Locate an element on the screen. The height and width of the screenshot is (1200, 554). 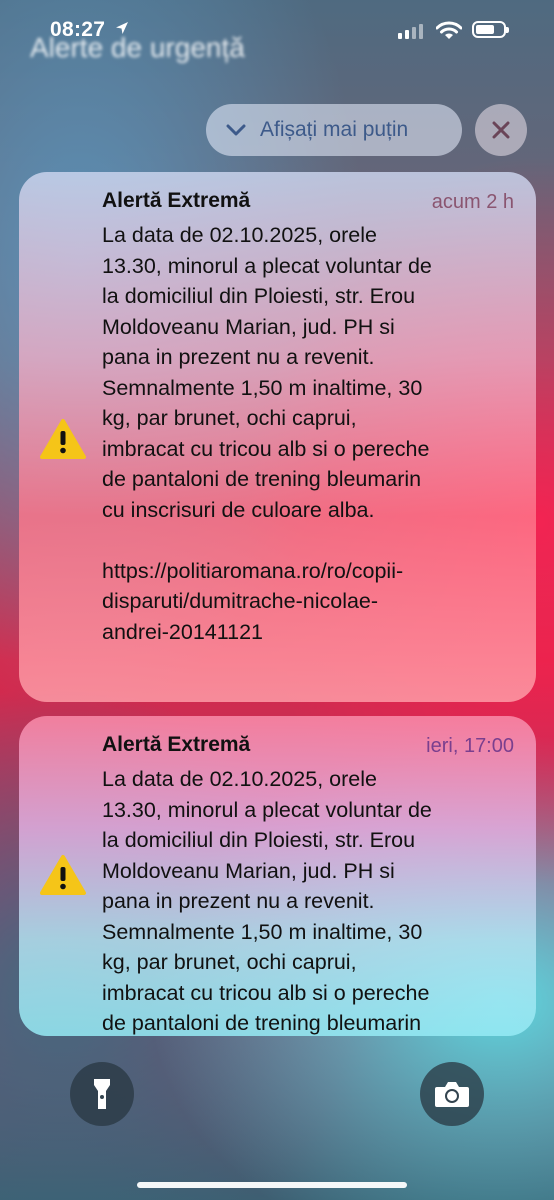
show-less-label: Afișați mai puțin is located at coordinates (334, 129).